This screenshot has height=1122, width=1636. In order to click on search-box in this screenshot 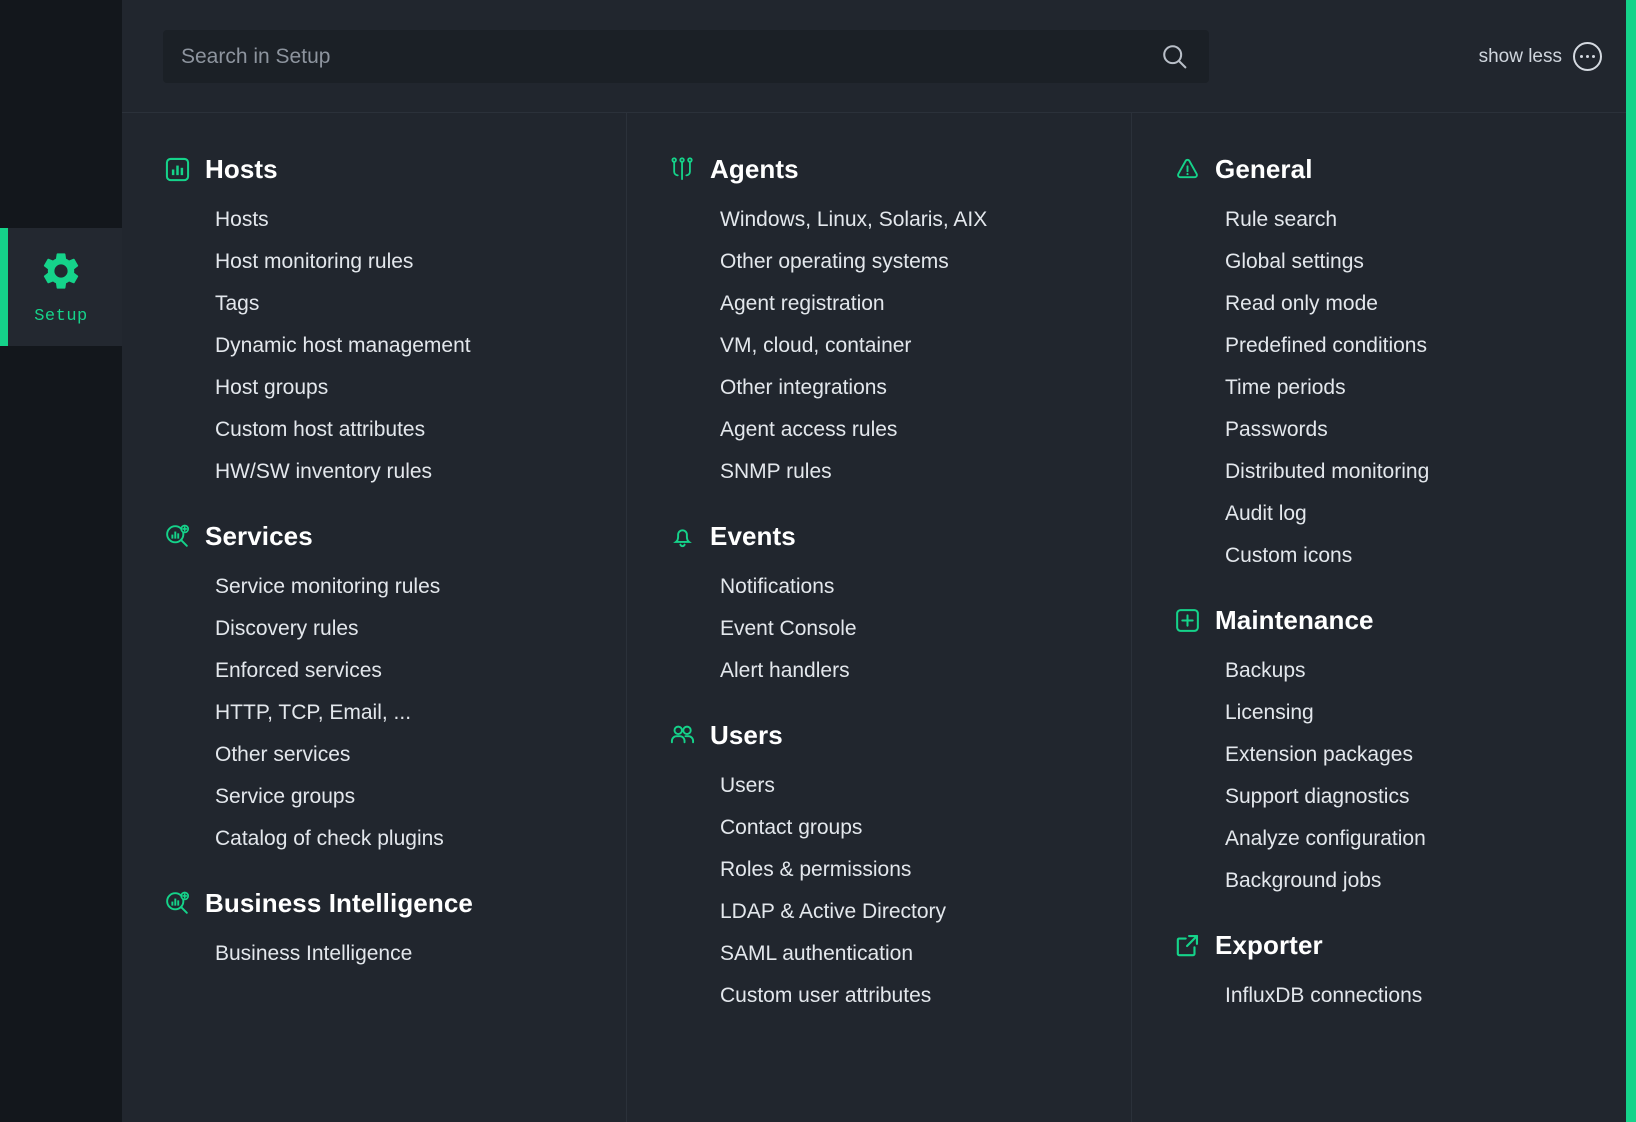, I will do `click(686, 56)`.